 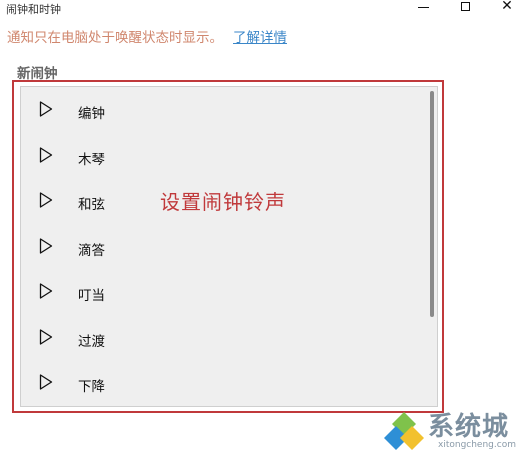 What do you see at coordinates (91, 205) in the screenshot?
I see `sound-name: 和弦` at bounding box center [91, 205].